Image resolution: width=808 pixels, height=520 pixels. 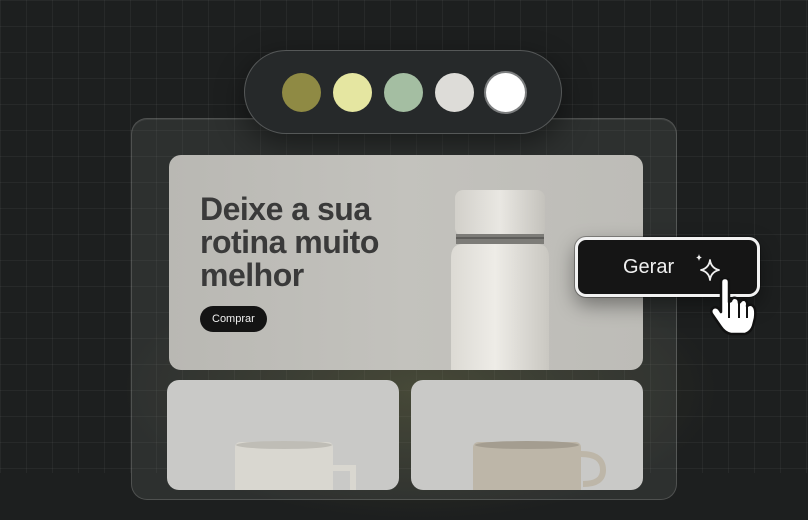 What do you see at coordinates (649, 267) in the screenshot?
I see `generate-button-label: Gerar` at bounding box center [649, 267].